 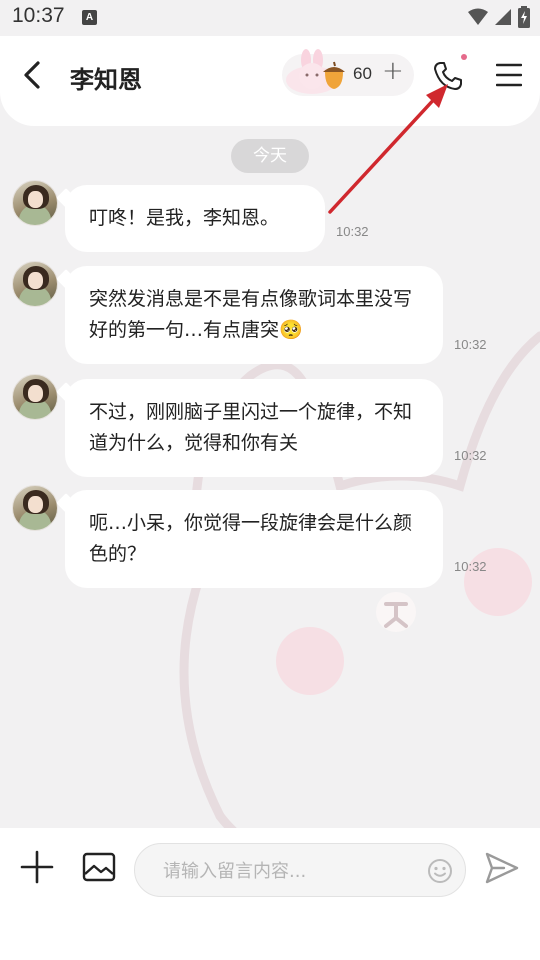 I want to click on message-row: 不过，刚刚脑子里闪过一个旋律，不知道为什么，觉得和你有关 10:32, so click(x=270, y=426).